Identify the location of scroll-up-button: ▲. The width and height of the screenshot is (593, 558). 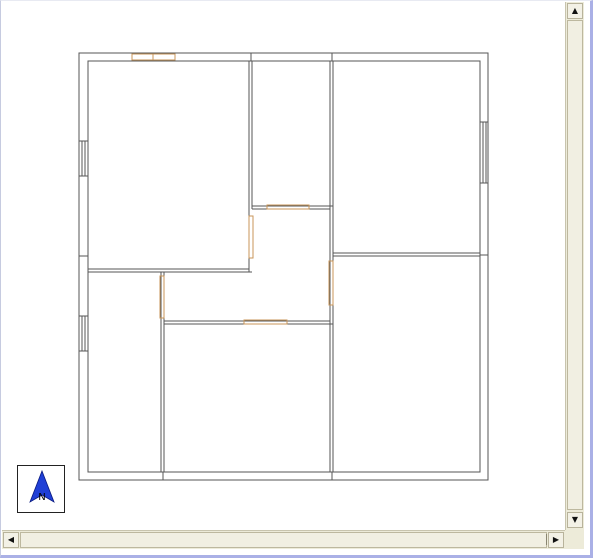
(575, 11).